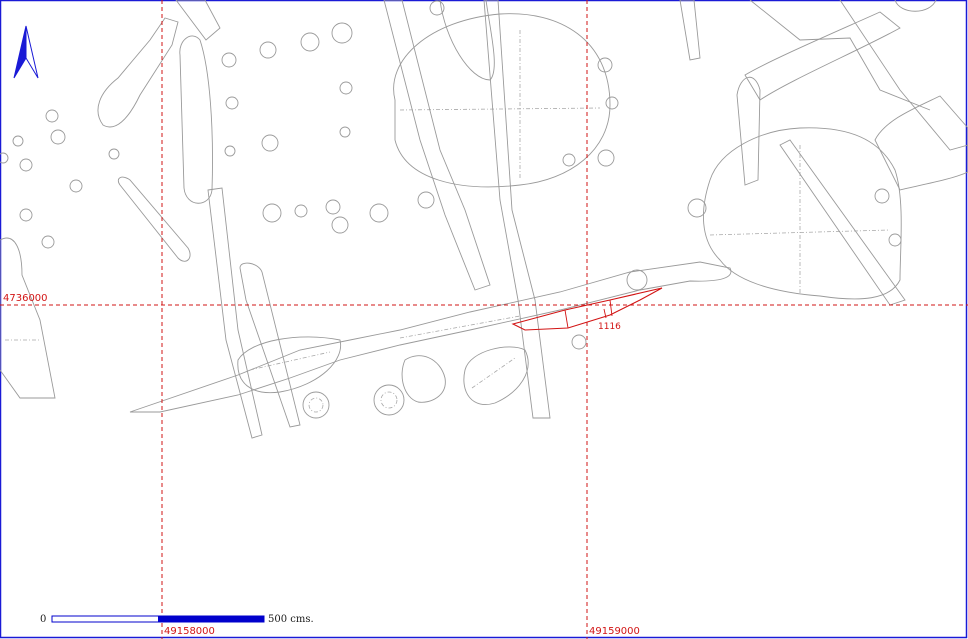  What do you see at coordinates (291, 619) in the screenshot?
I see `scale-bar-end-label: 500 cms.` at bounding box center [291, 619].